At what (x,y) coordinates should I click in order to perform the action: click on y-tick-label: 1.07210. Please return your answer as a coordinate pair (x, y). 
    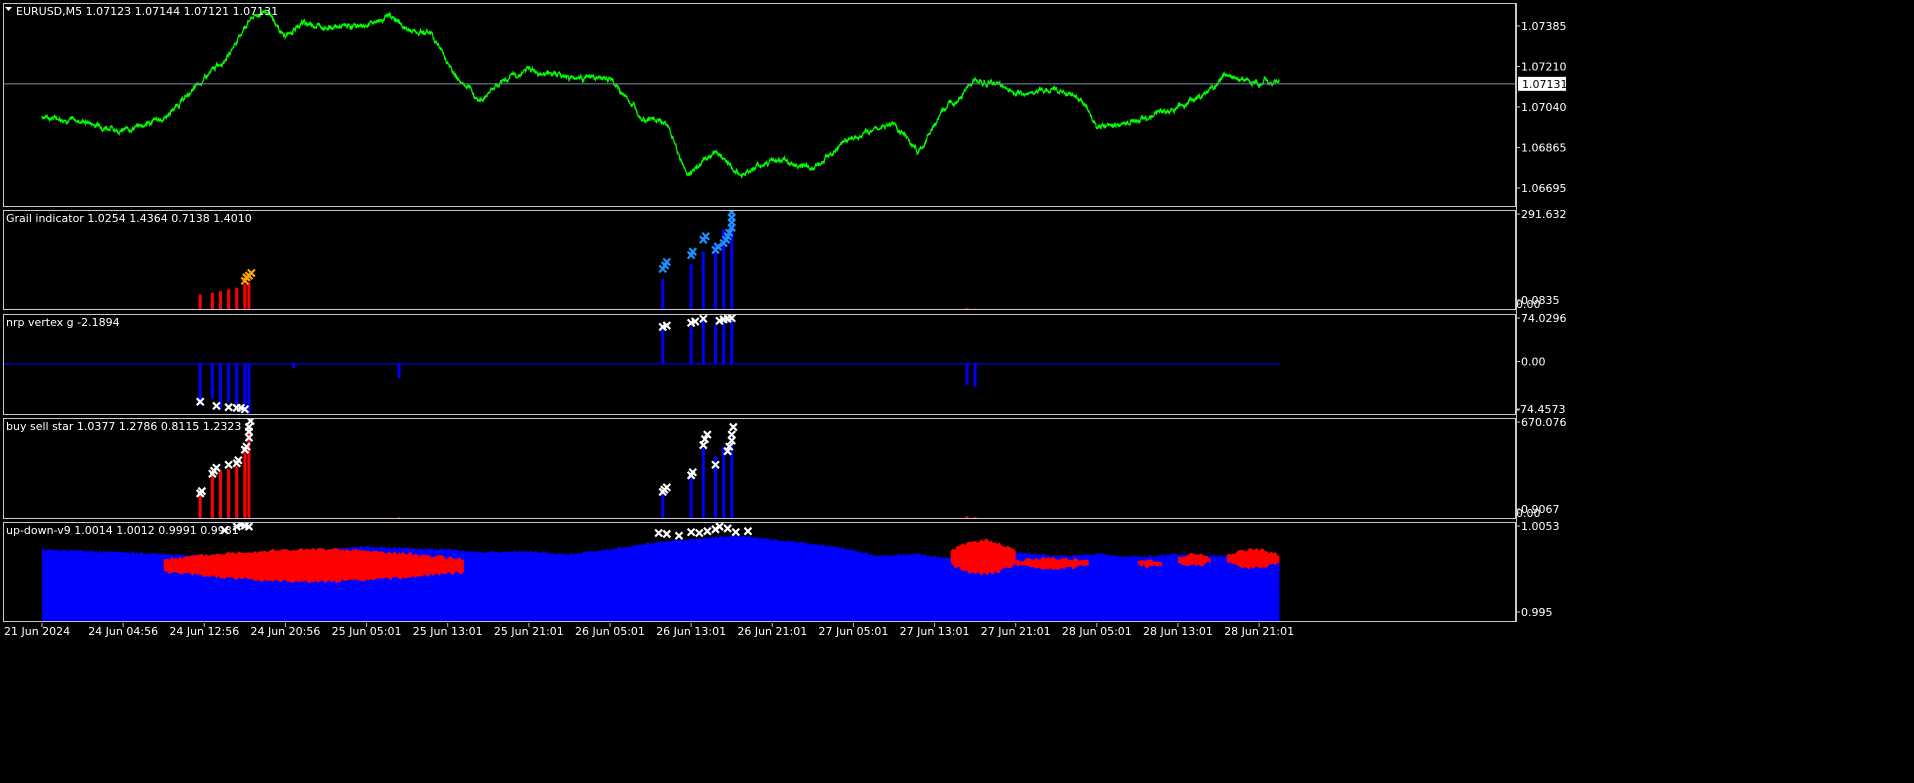
    Looking at the image, I should click on (1544, 67).